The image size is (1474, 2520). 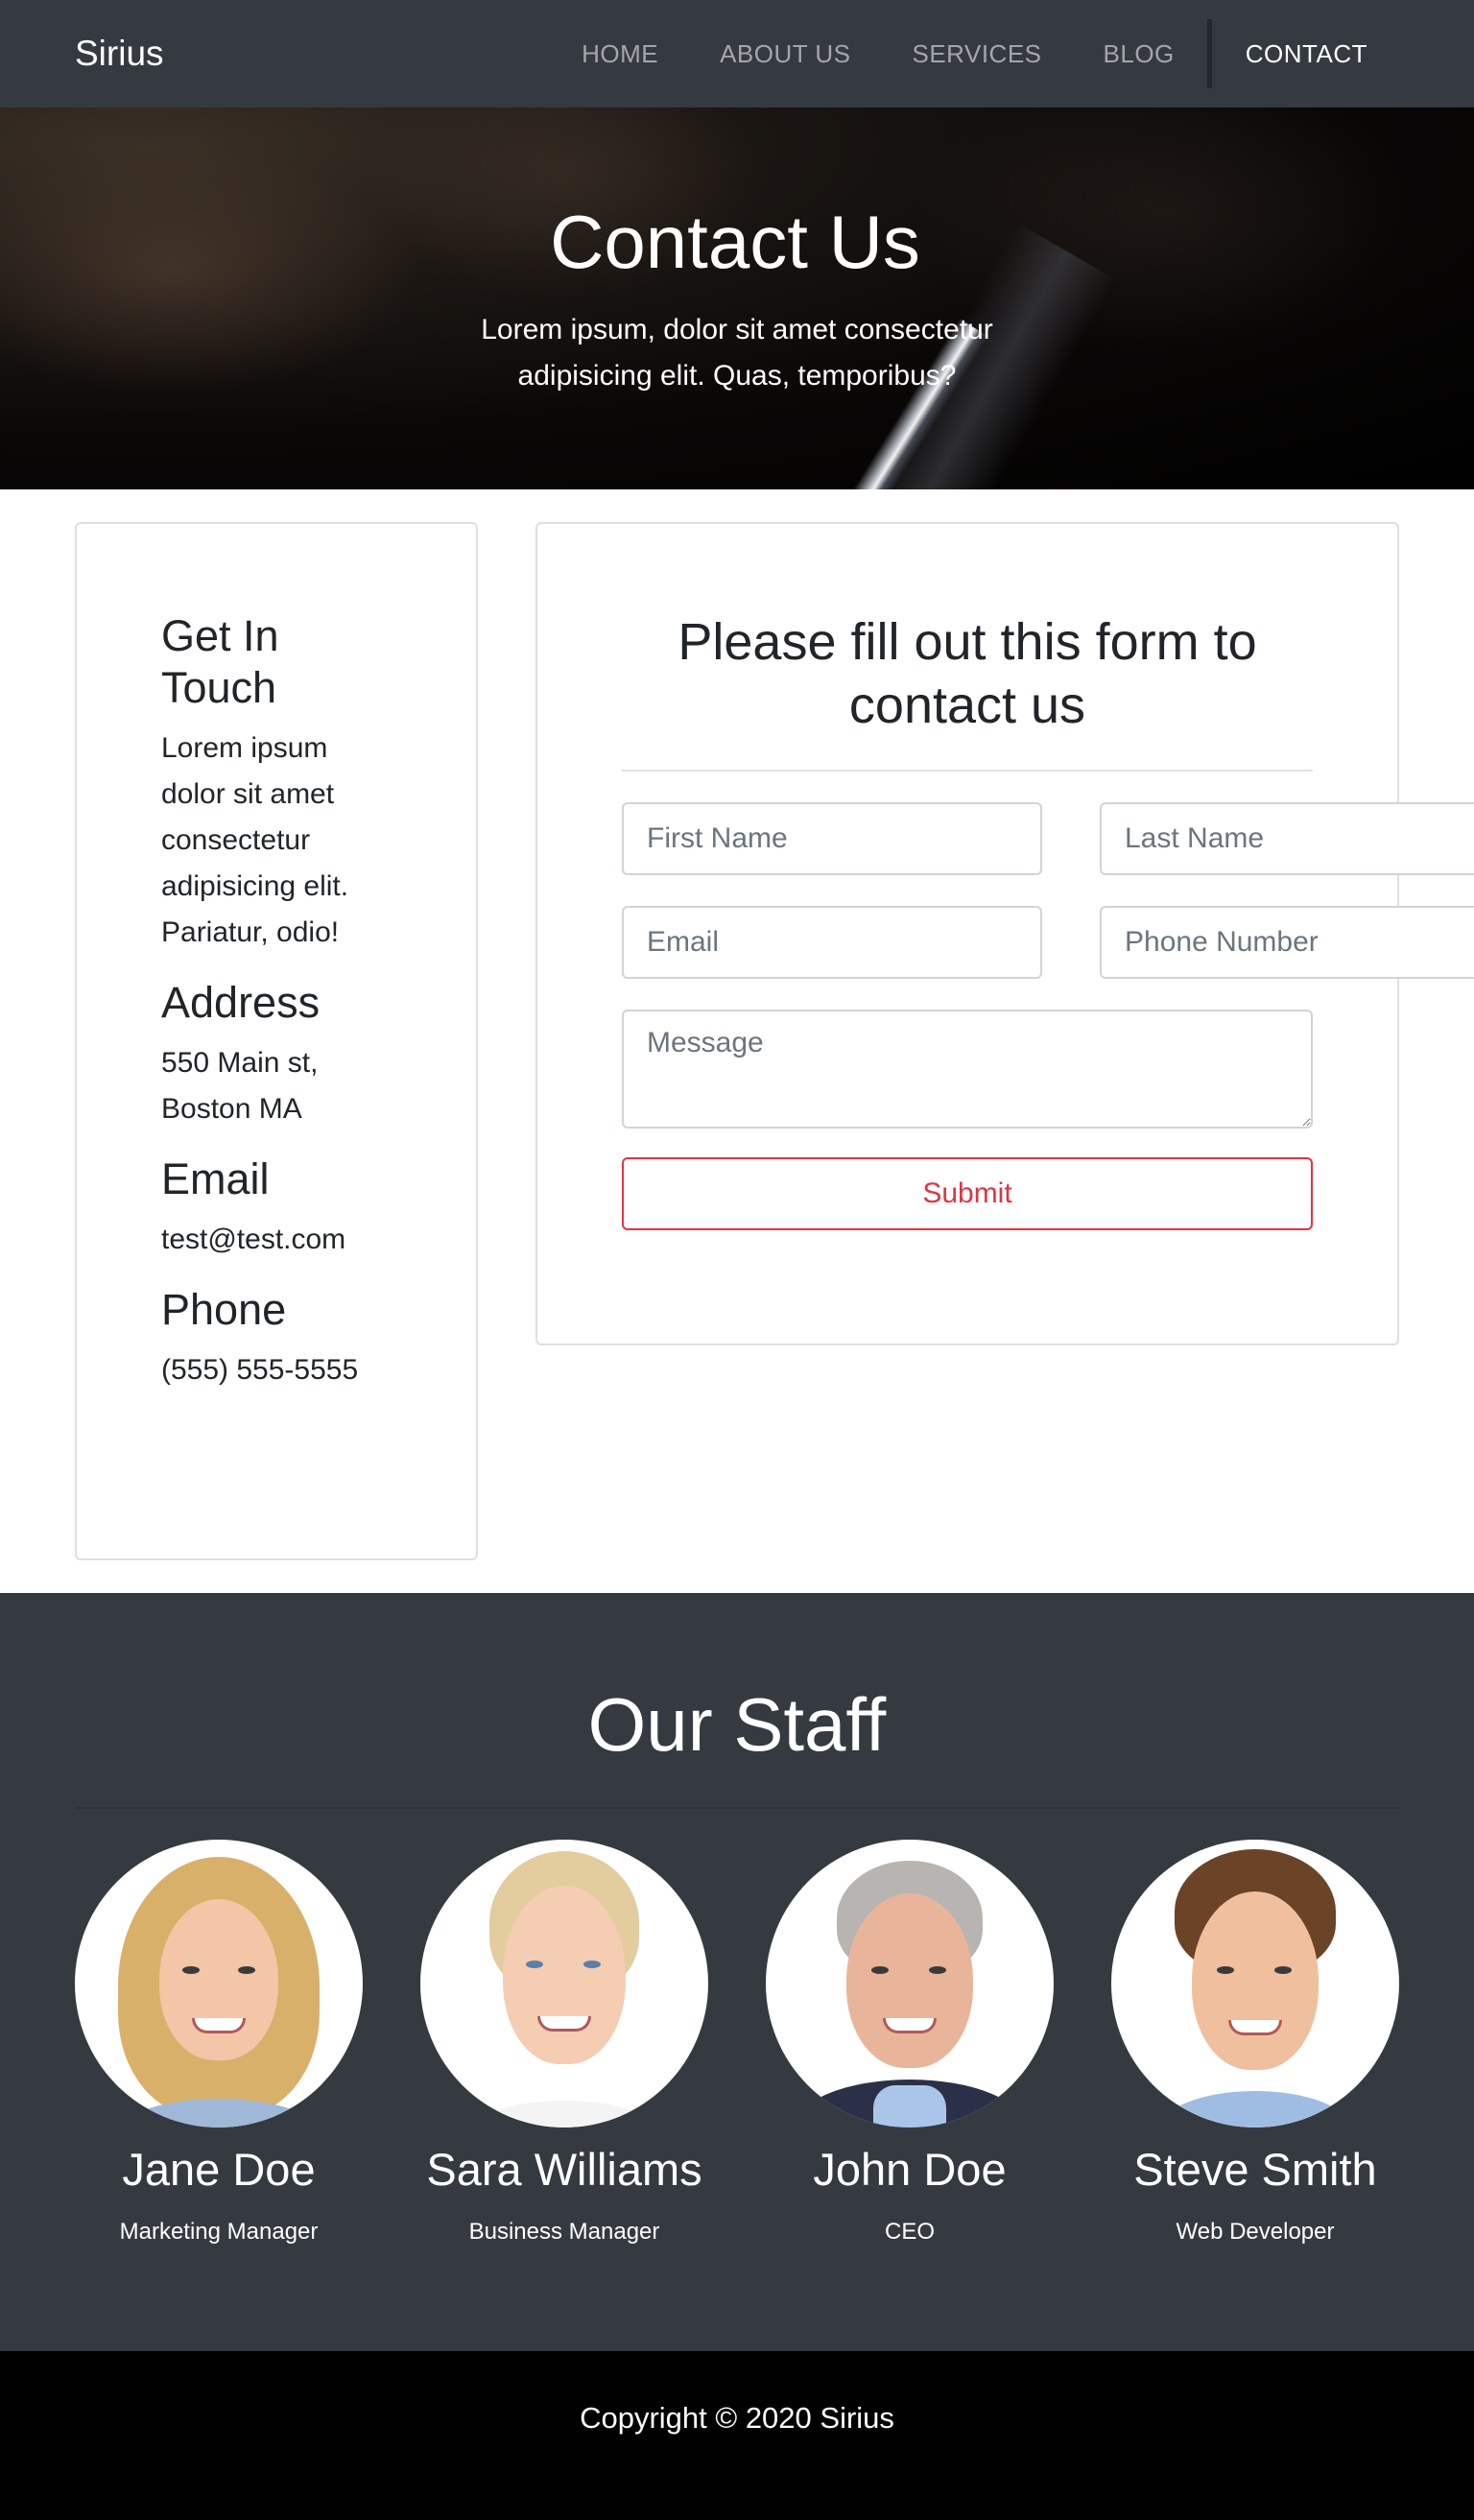 I want to click on message-textarea, so click(x=967, y=1070).